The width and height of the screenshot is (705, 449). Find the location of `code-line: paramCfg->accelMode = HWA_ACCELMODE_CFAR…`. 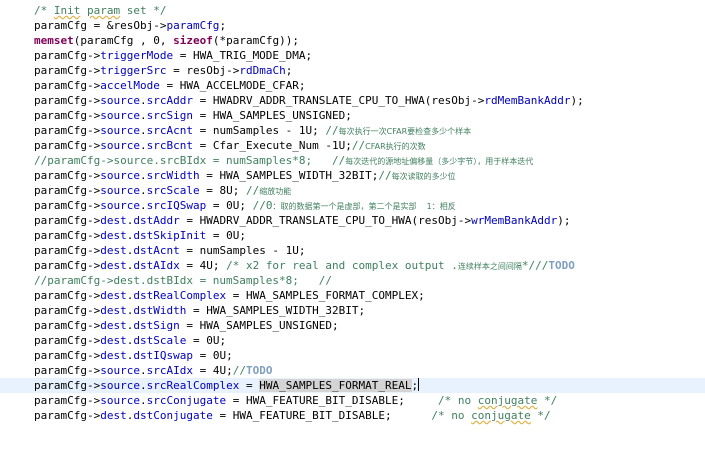

code-line: paramCfg->accelMode = HWA_ACCELMODE_CFAR… is located at coordinates (352, 85).